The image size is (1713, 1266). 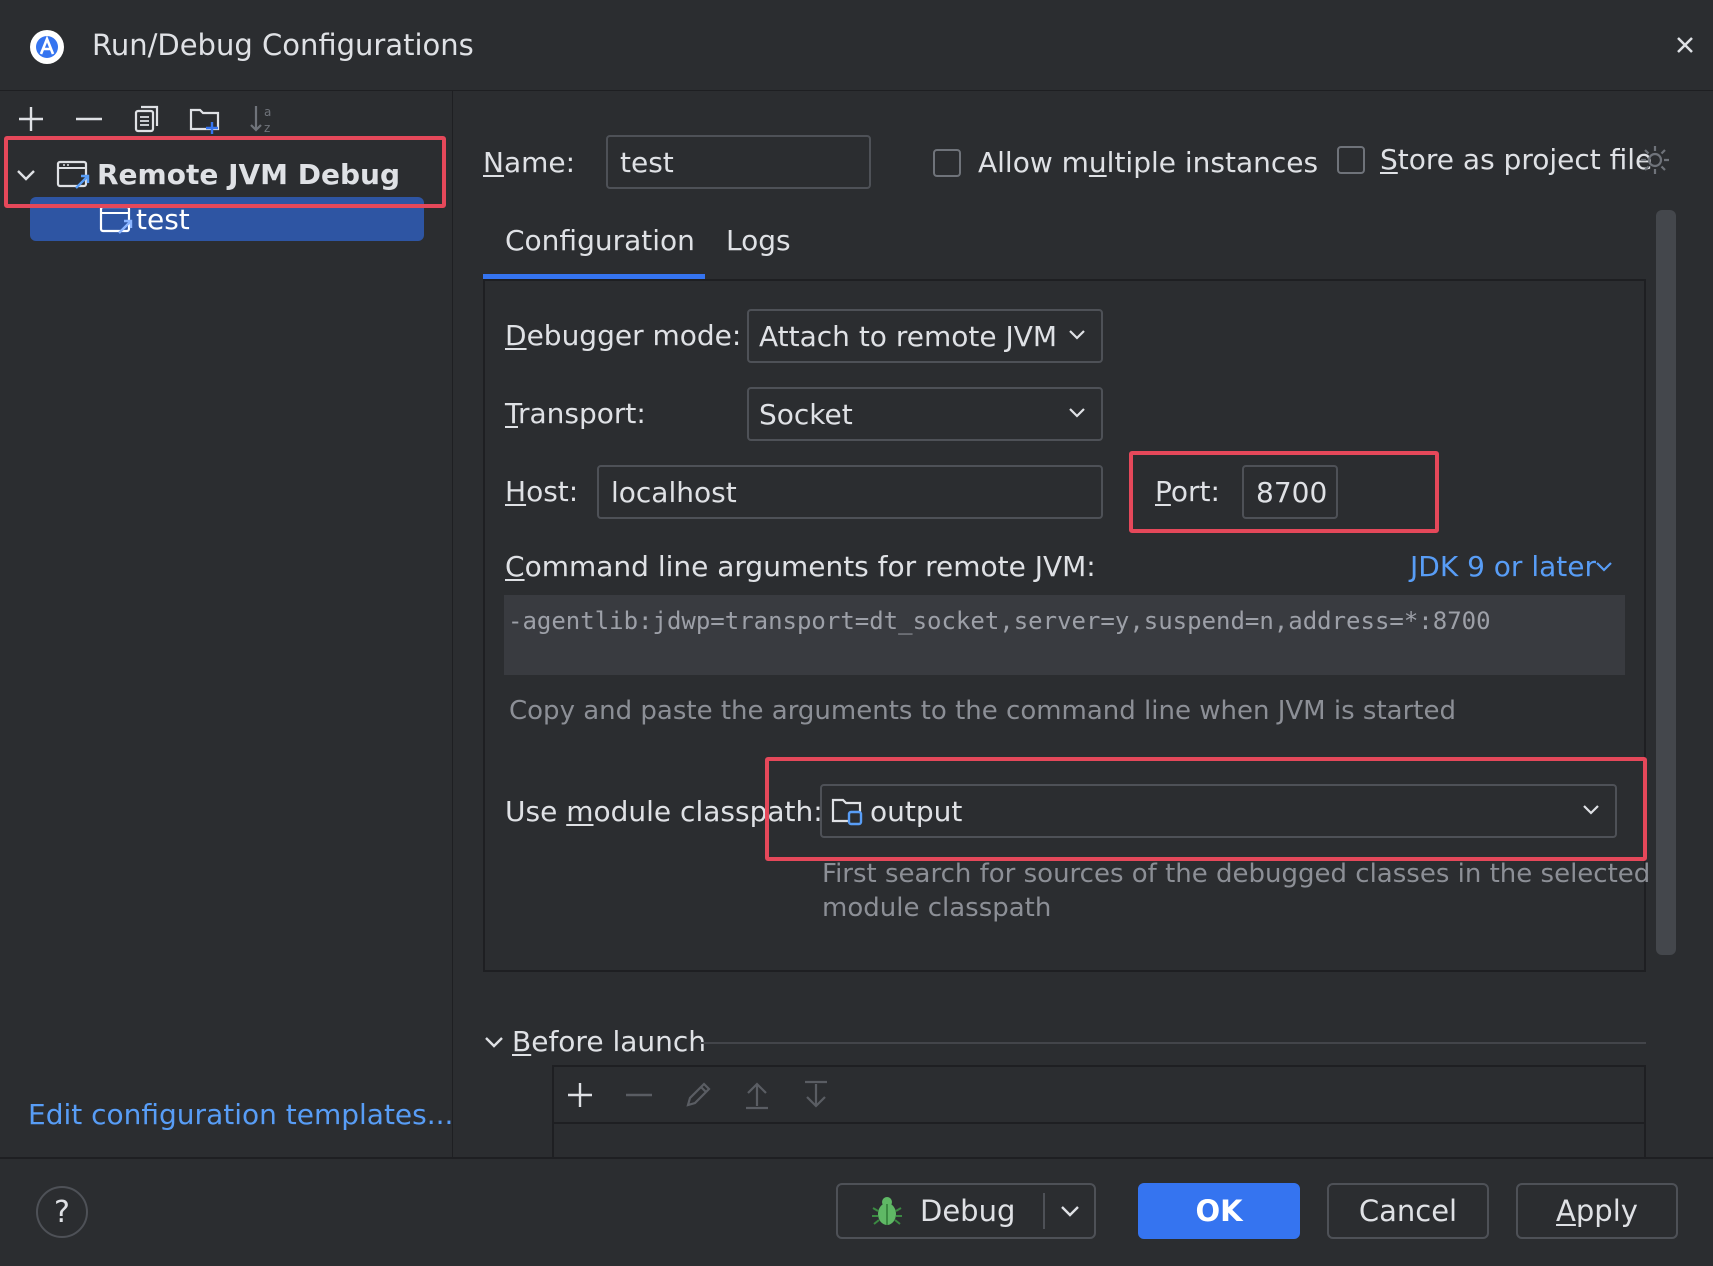 What do you see at coordinates (816, 1094) in the screenshot?
I see `move-down-icon` at bounding box center [816, 1094].